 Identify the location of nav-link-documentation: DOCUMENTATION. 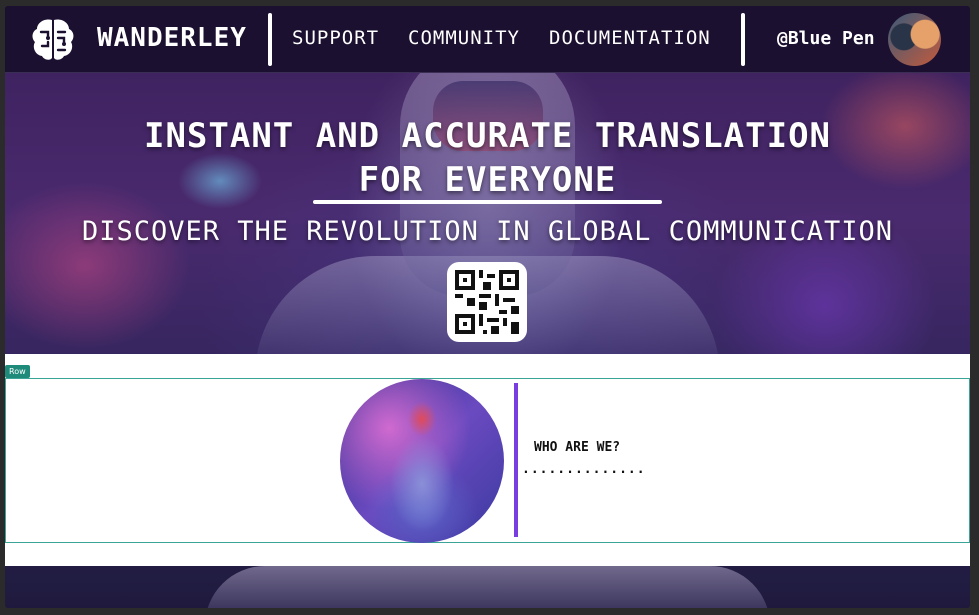
(630, 38).